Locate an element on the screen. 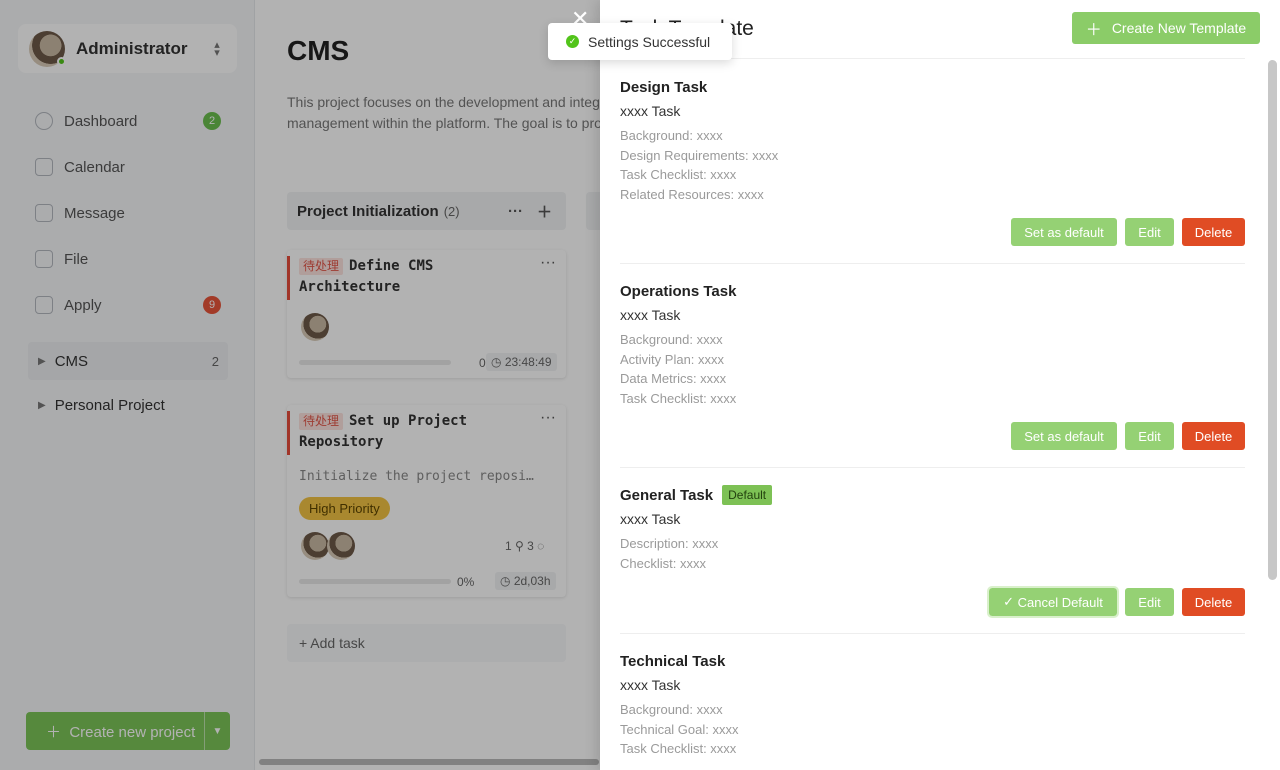  template-detail-line: Related Resources: xxxx is located at coordinates (692, 194).